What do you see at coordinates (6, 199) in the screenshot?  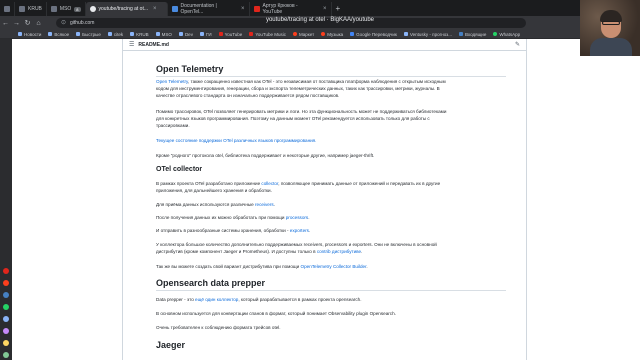 I see `side-panel` at bounding box center [6, 199].